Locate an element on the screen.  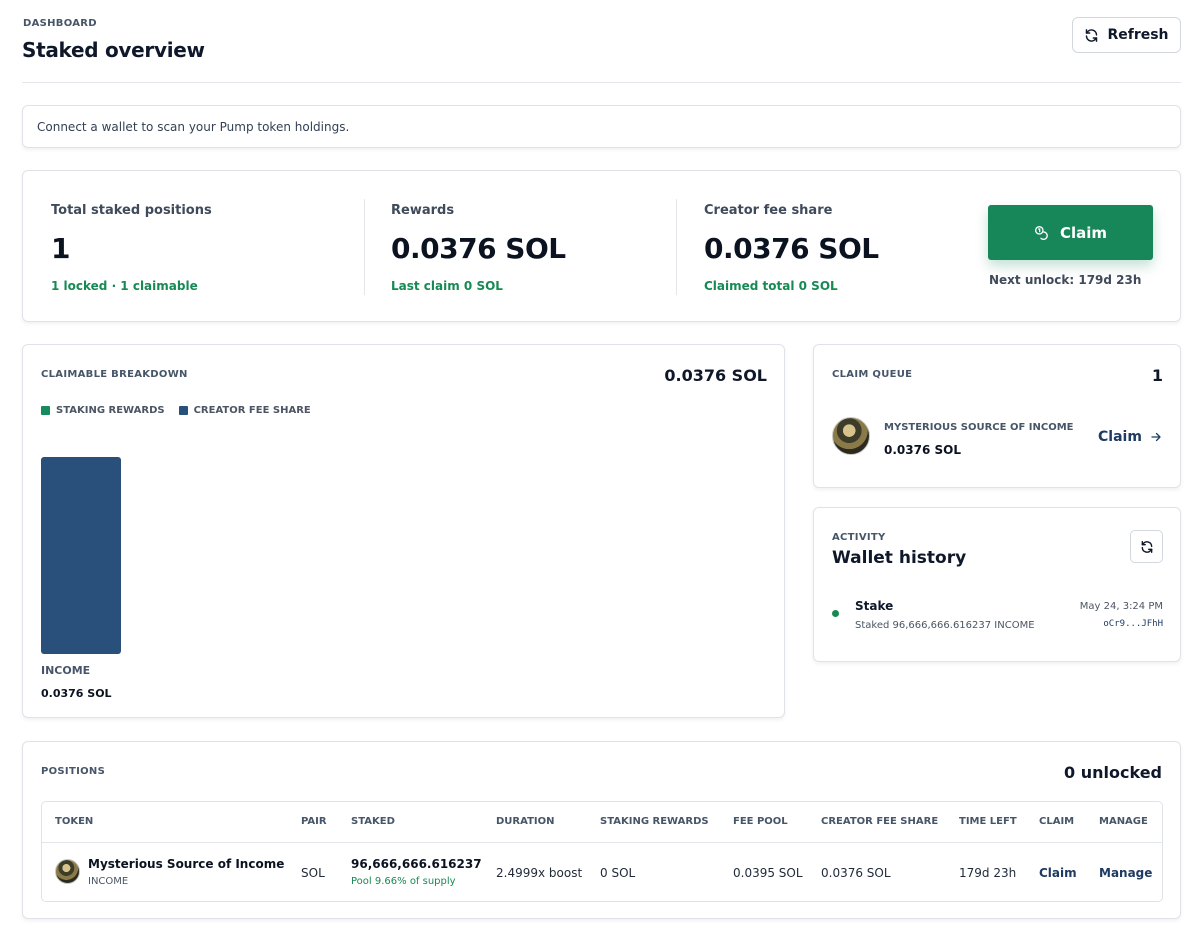
activity-kind: Stake is located at coordinates (874, 606).